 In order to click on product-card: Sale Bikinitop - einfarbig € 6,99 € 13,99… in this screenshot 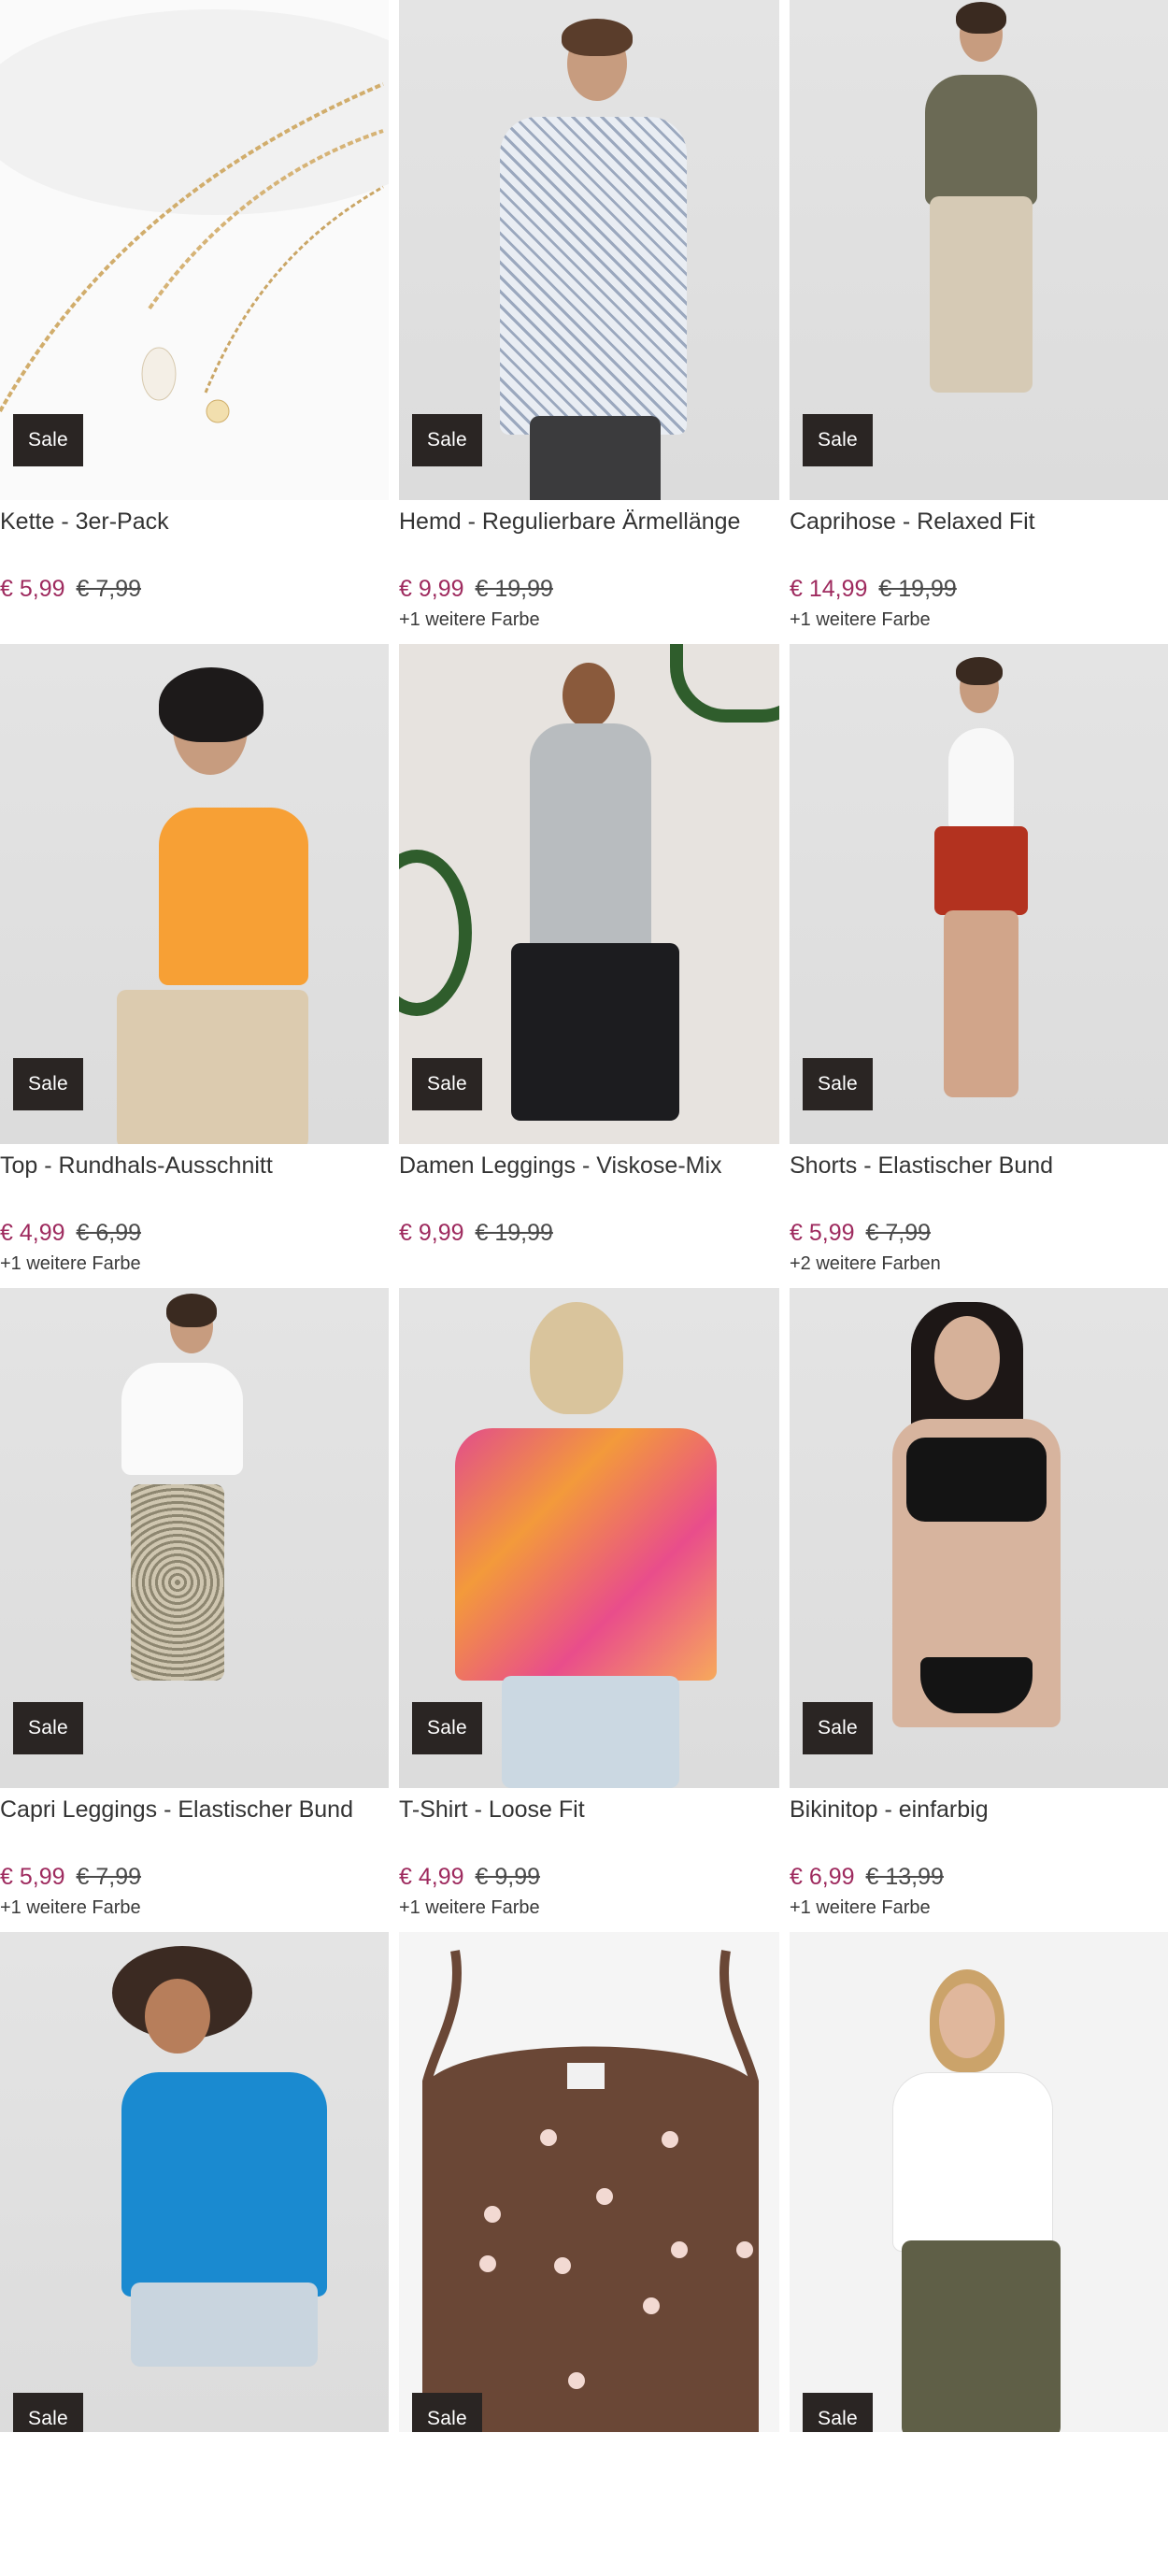, I will do `click(973, 1610)`.